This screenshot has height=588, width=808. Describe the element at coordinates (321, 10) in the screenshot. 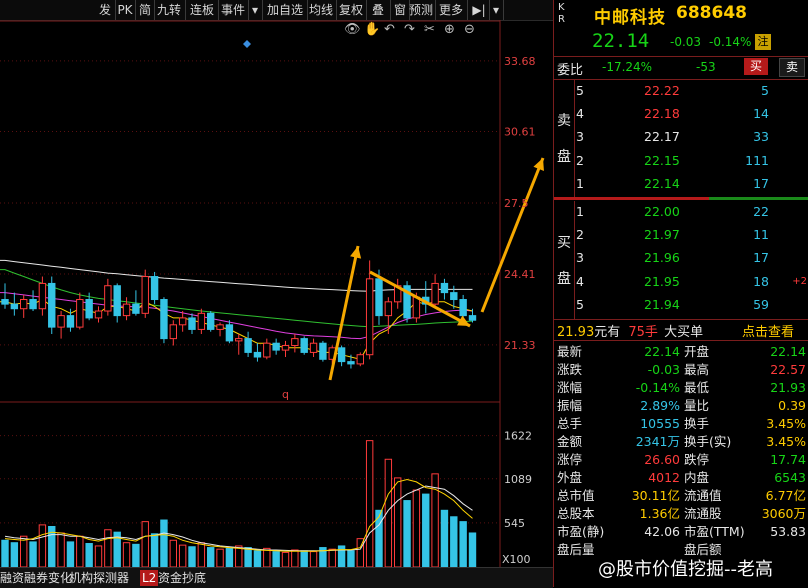

I see `toolbar-item-8: 均线` at that location.